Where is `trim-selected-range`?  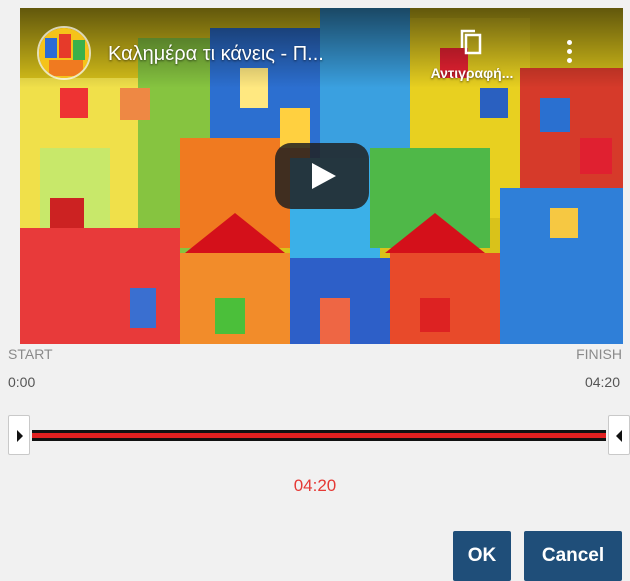 trim-selected-range is located at coordinates (319, 435).